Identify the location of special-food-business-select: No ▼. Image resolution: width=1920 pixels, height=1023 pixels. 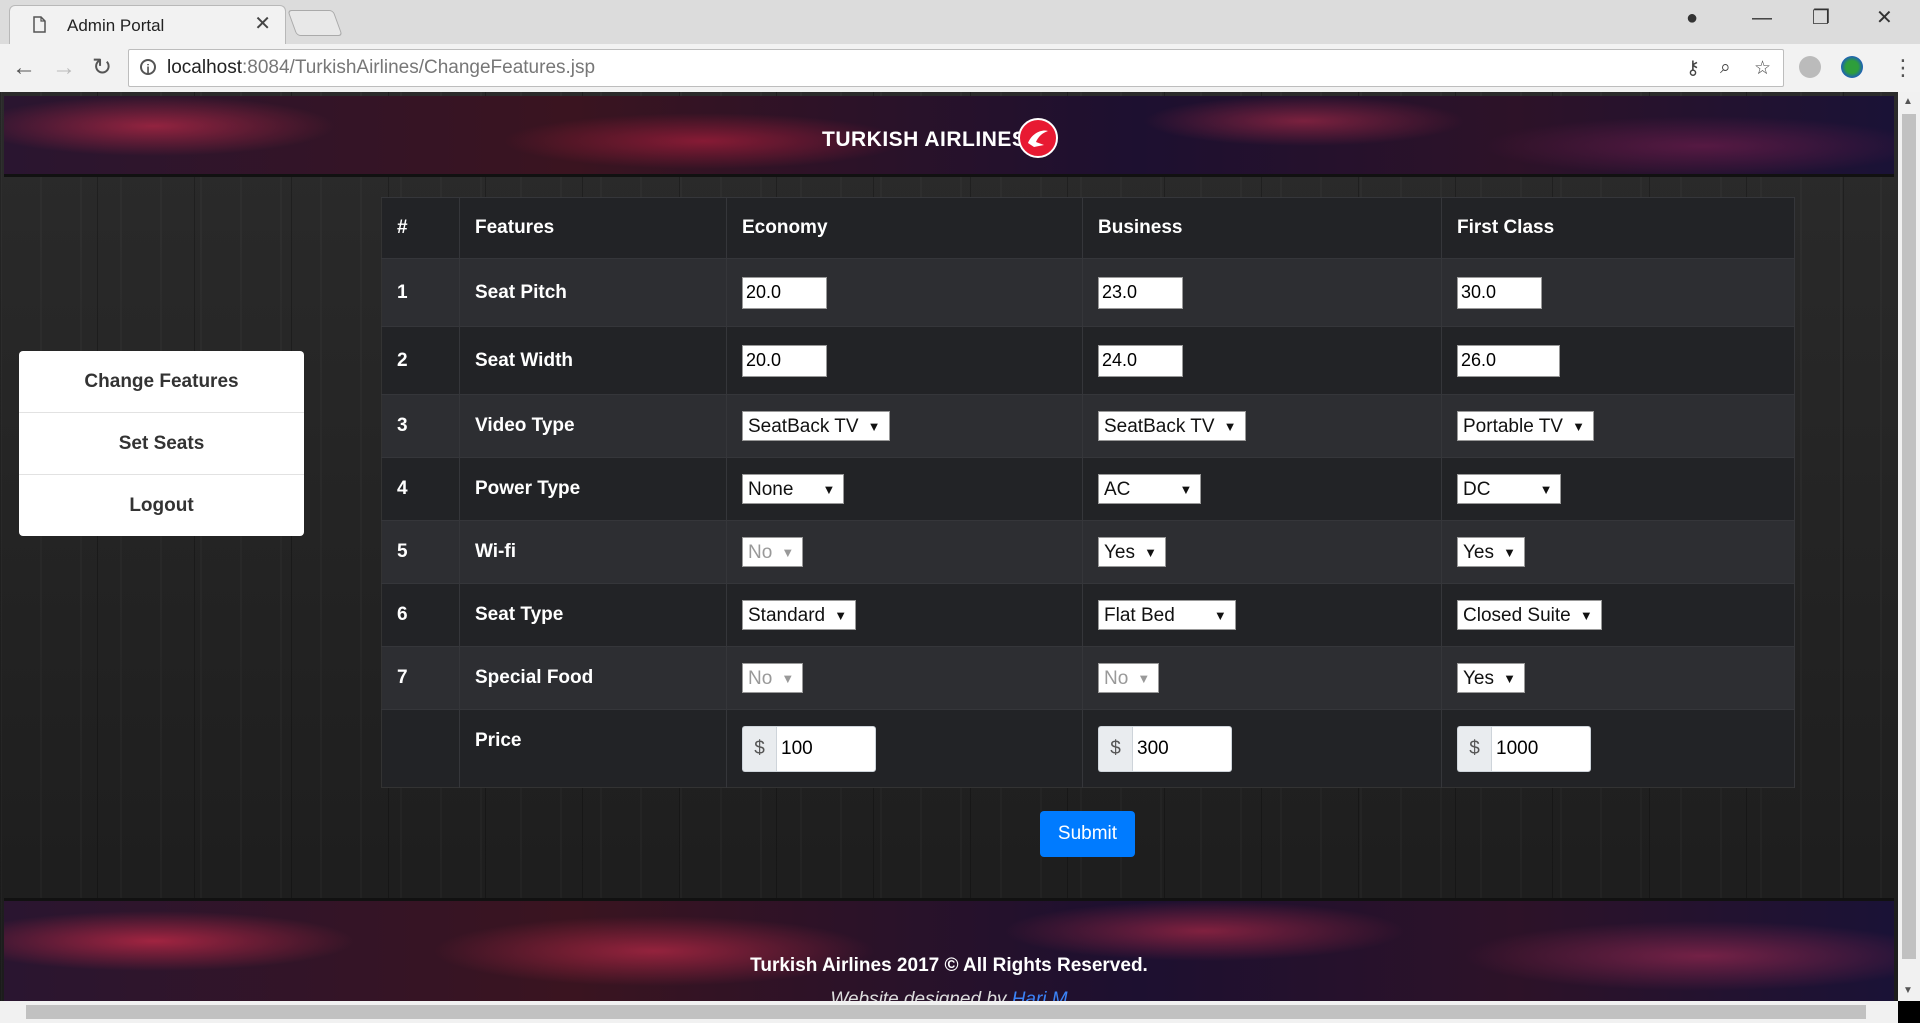
(1129, 678).